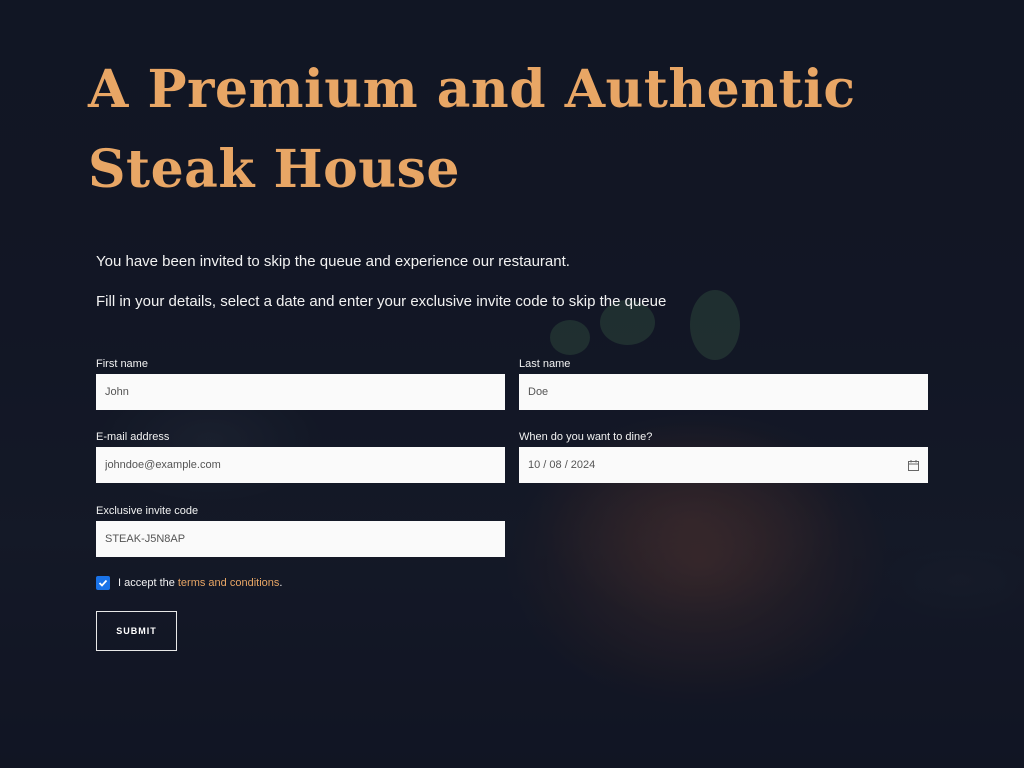 This screenshot has width=1024, height=768. I want to click on terms-row: I accept the terms and conditions ., so click(189, 583).